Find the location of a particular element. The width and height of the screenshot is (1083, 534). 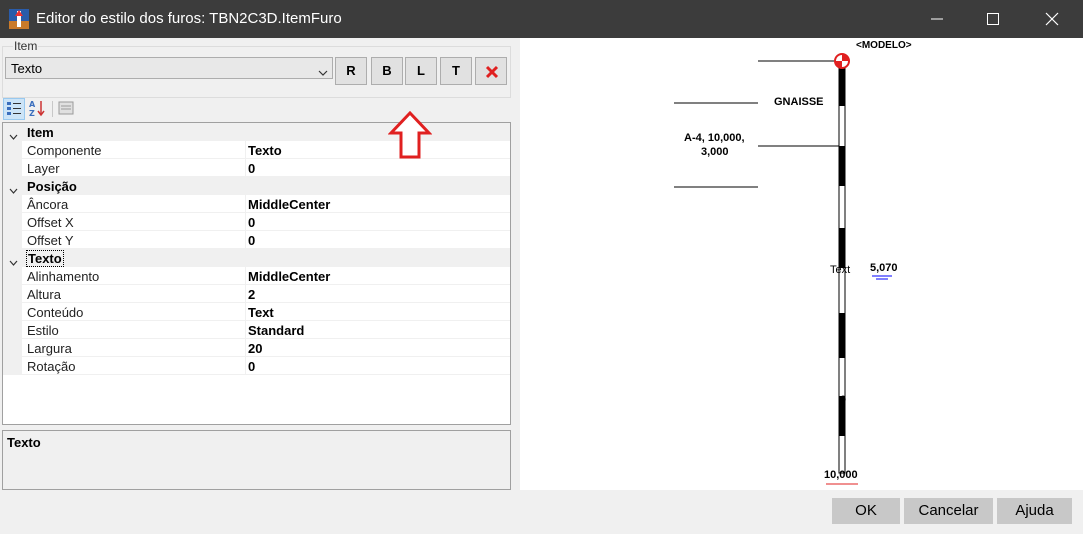

property-row: Alinhamento MiddleCenter is located at coordinates (256, 276).